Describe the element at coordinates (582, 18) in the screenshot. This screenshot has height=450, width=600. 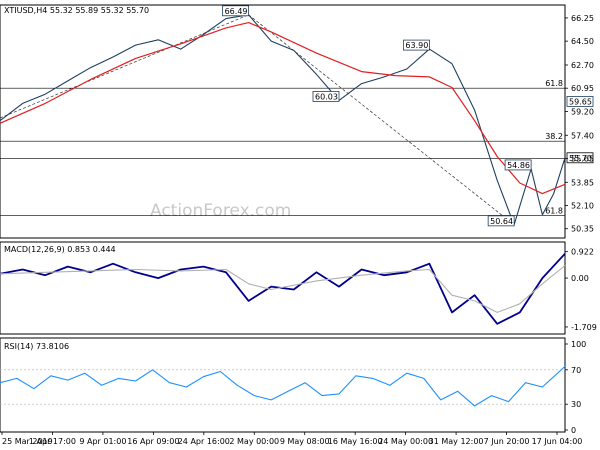
I see `y-tick-label: 66.25` at that location.